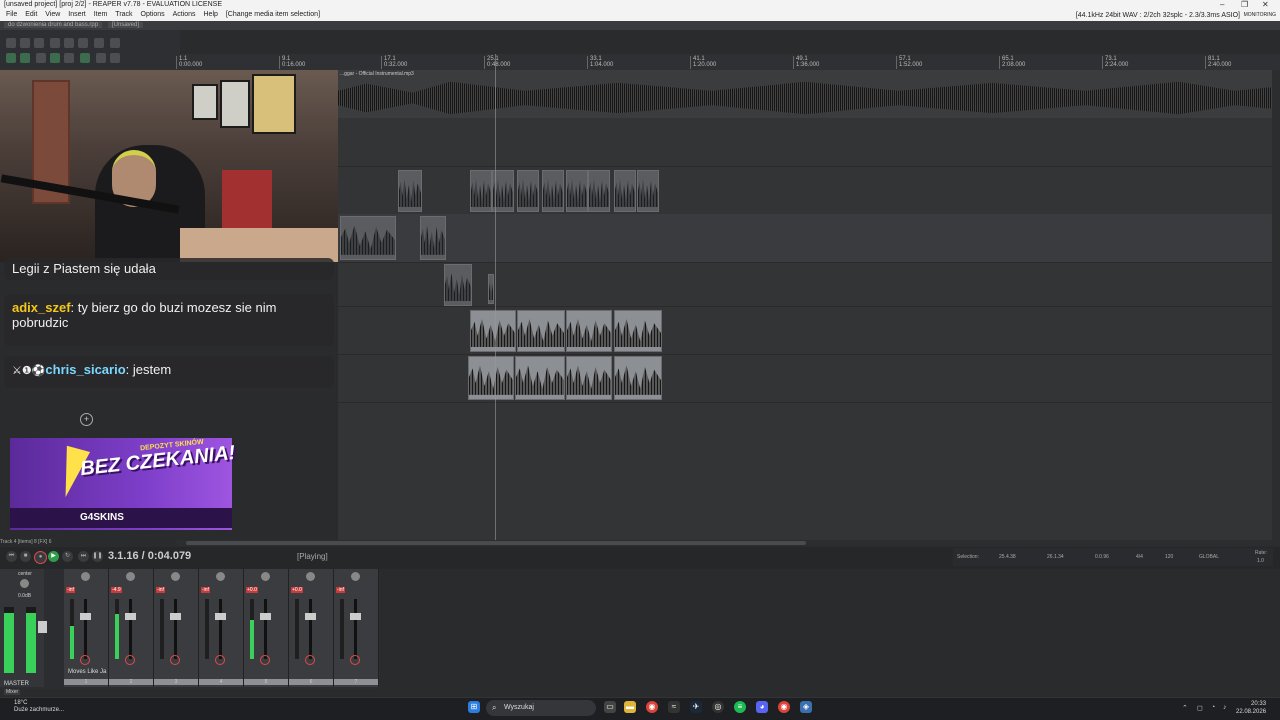 This screenshot has height=720, width=1280. What do you see at coordinates (131, 682) in the screenshot?
I see `track-number: 2` at bounding box center [131, 682].